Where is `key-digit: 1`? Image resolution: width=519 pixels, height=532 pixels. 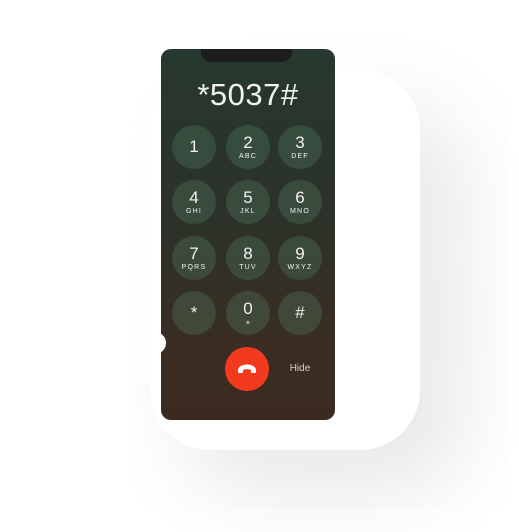 key-digit: 1 is located at coordinates (194, 146).